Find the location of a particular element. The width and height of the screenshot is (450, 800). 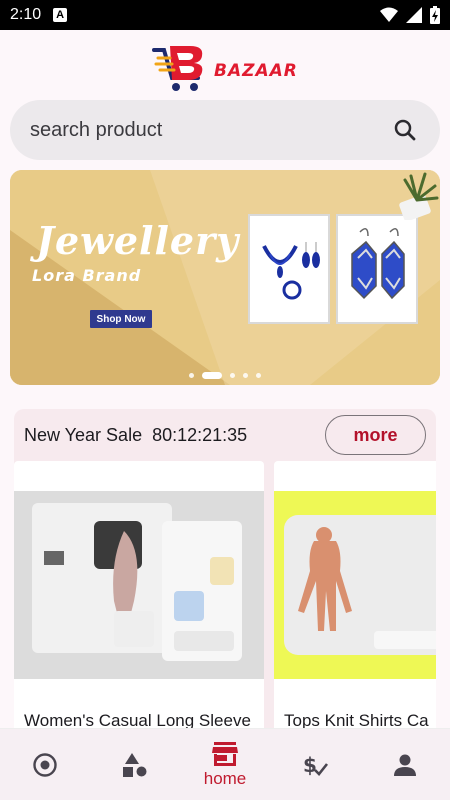

explore-icon is located at coordinates (45, 764).